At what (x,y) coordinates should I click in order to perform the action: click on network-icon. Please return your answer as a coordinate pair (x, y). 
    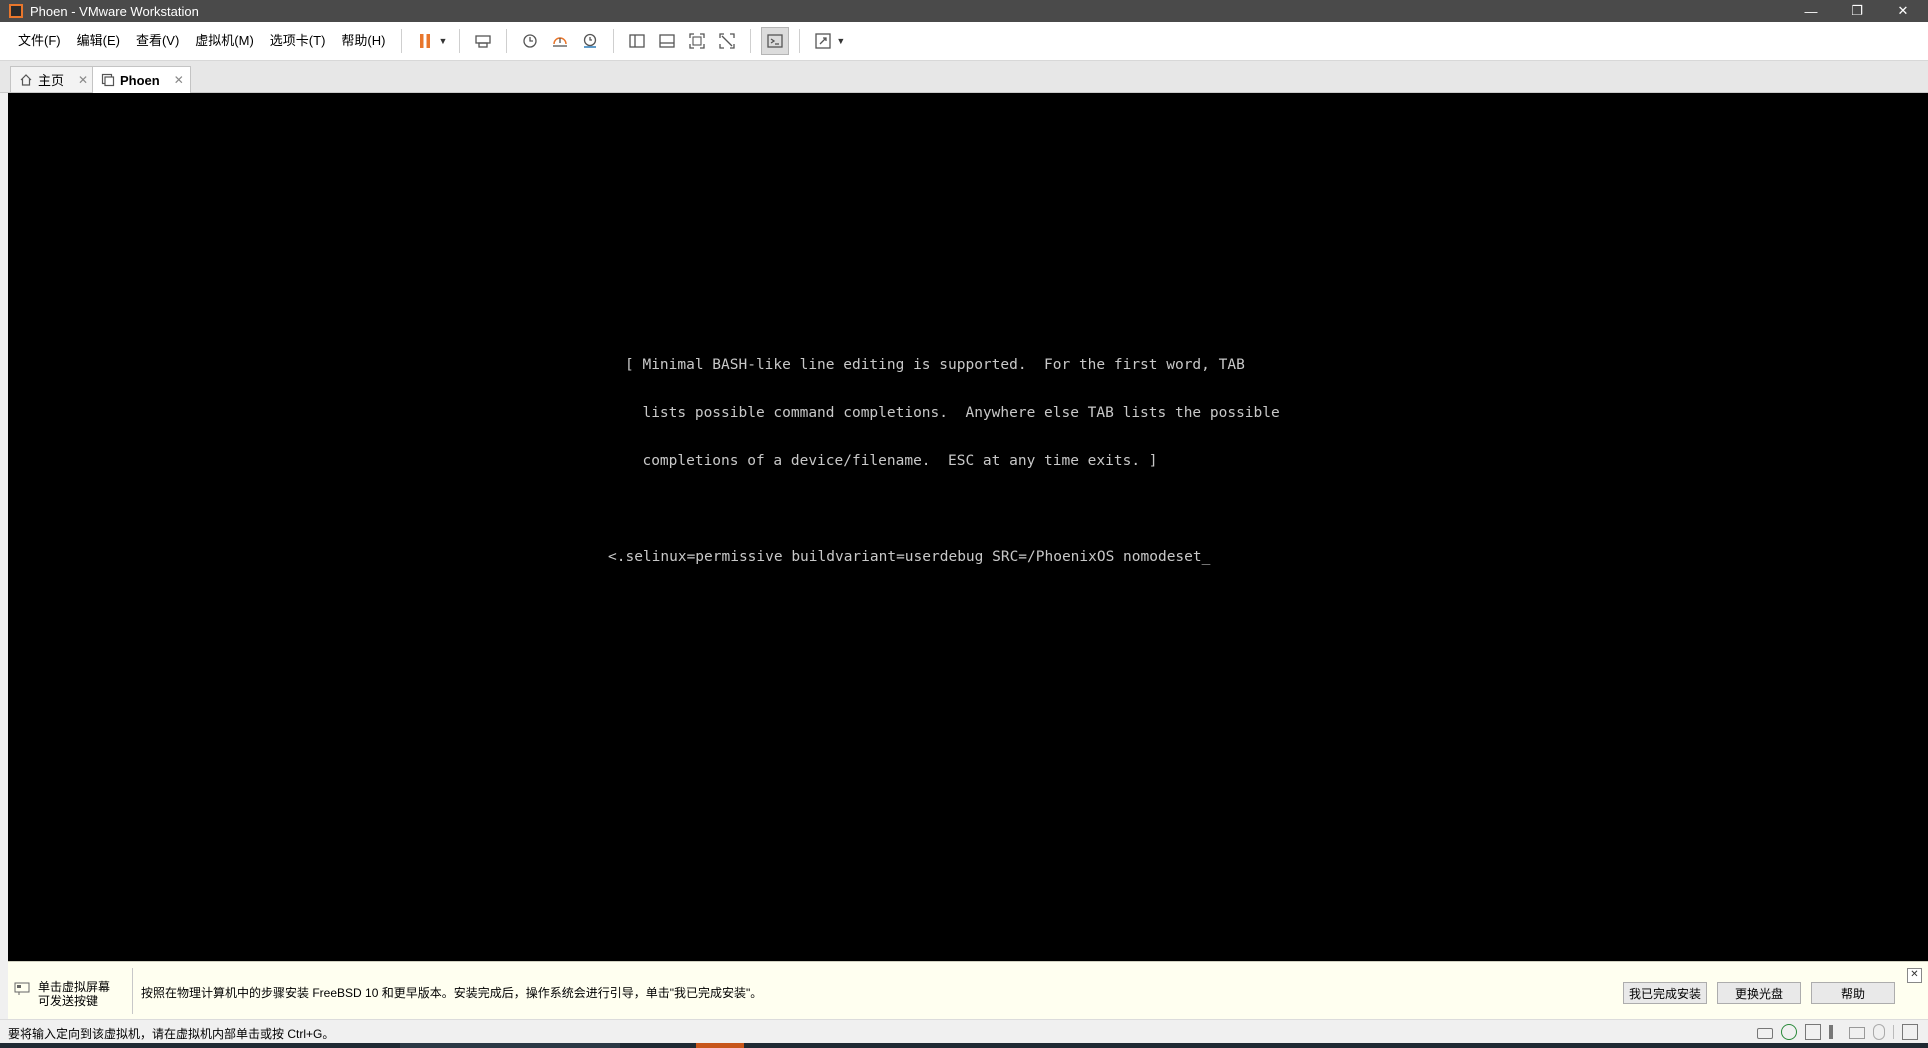
    Looking at the image, I should click on (1813, 1032).